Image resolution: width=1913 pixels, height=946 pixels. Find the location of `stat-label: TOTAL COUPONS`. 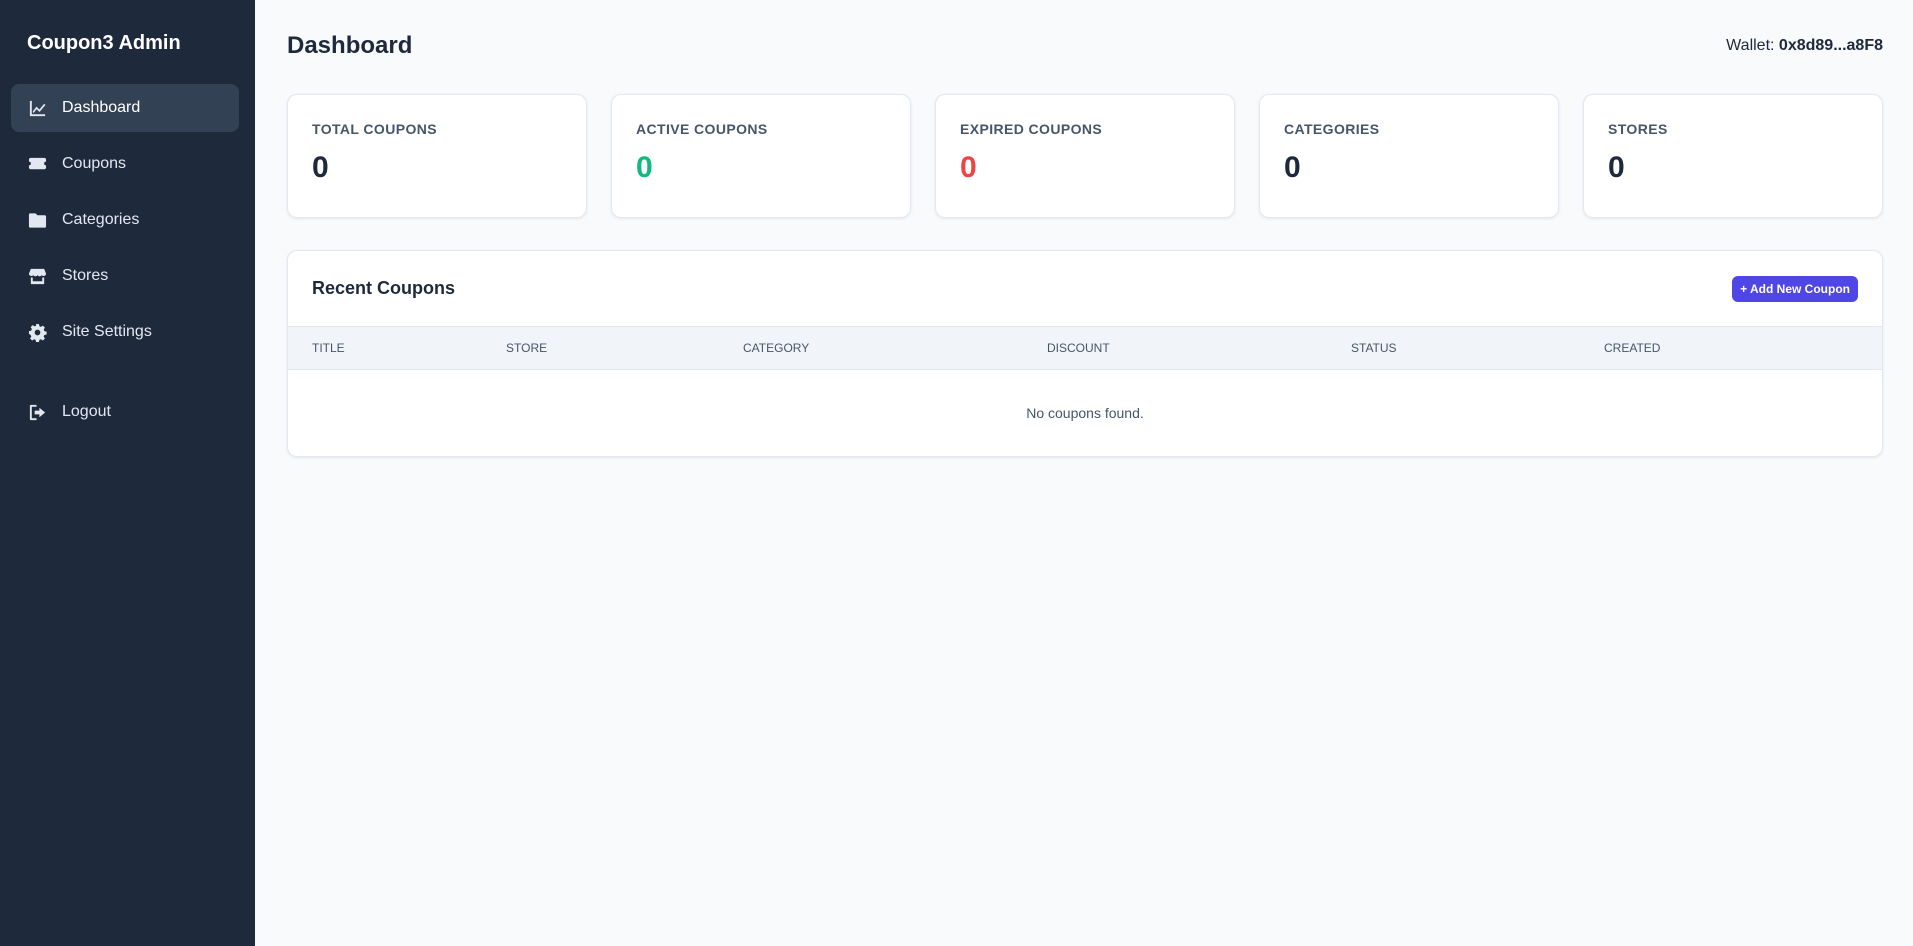

stat-label: TOTAL COUPONS is located at coordinates (374, 129).